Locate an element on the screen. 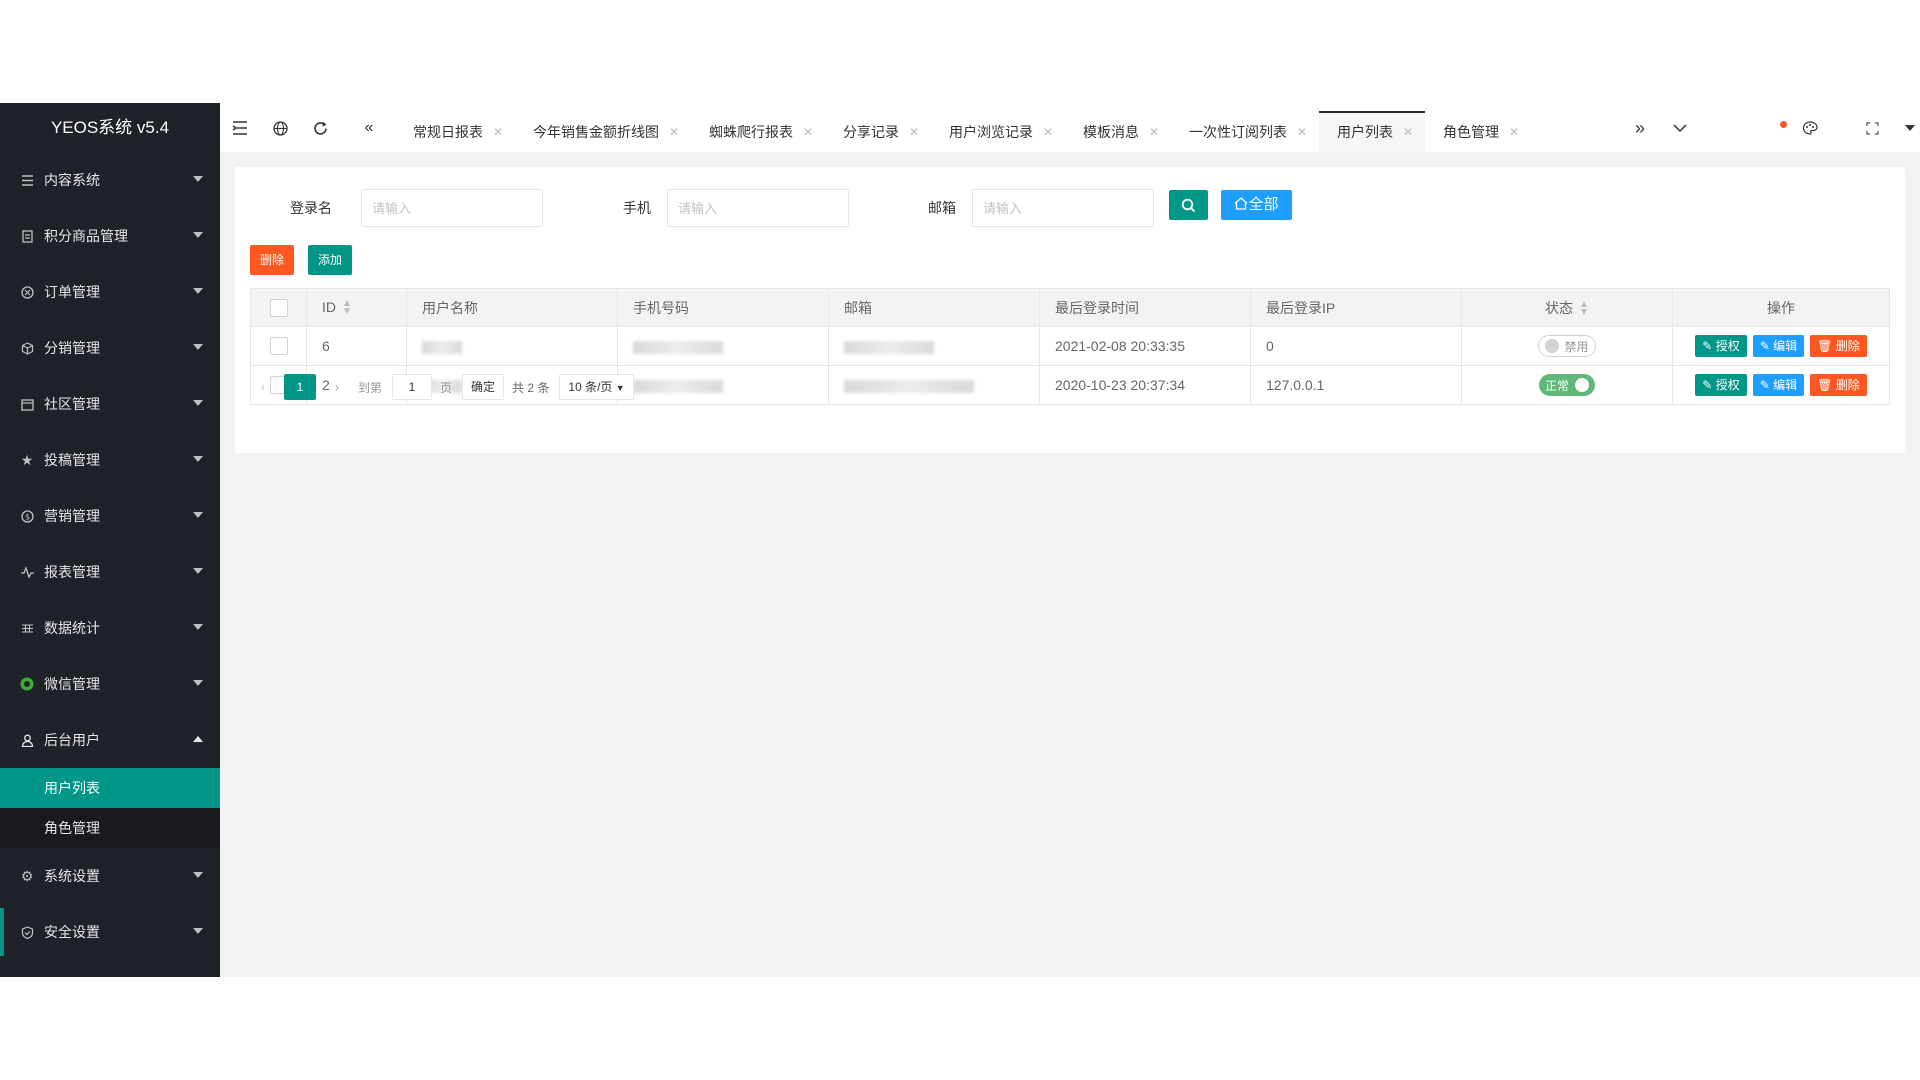  sidebar-item-content: 内容系统 is located at coordinates (110, 180).